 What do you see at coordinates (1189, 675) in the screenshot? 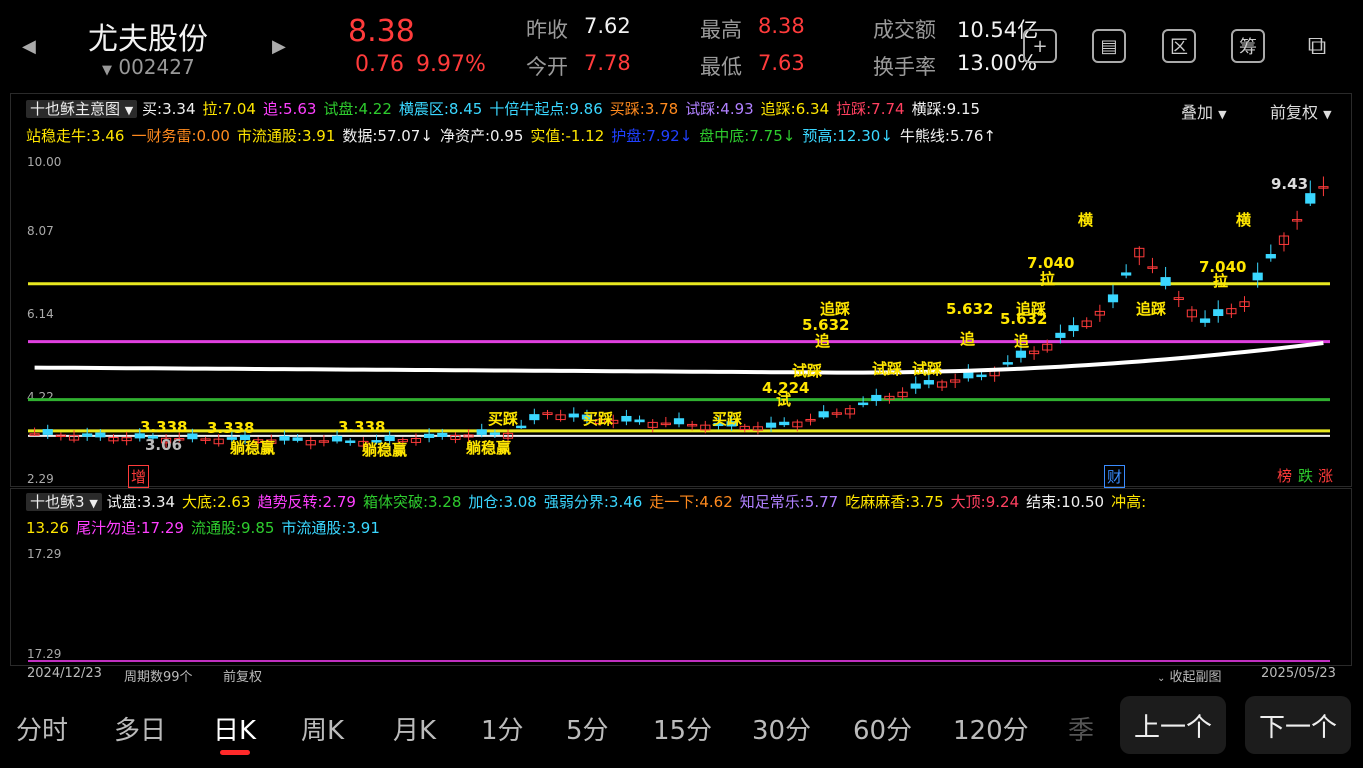
I see `collapse-sub-button: ⌄ 收起副图` at bounding box center [1189, 675].